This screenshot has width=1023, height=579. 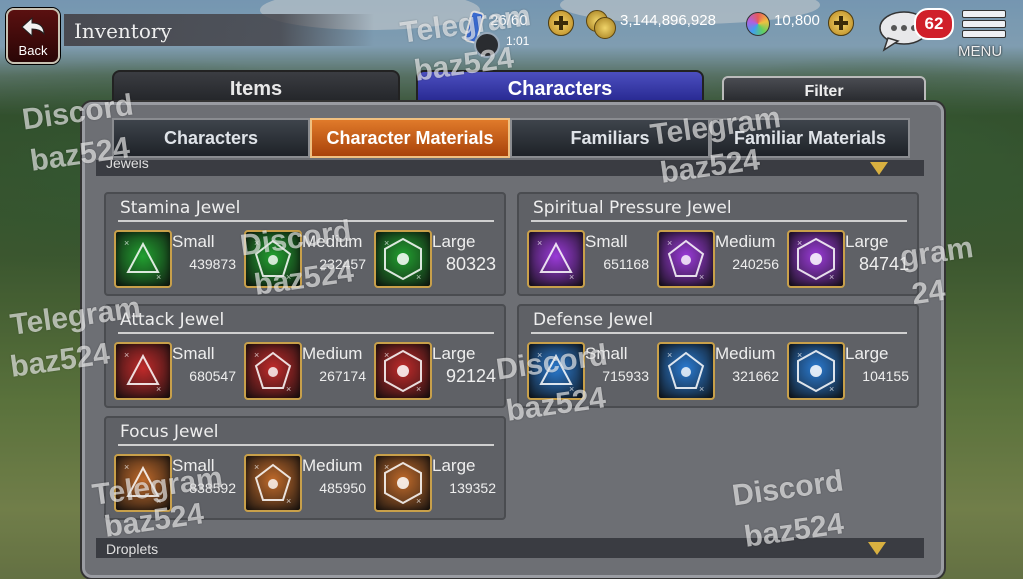 I want to click on subtab-familiar-materials: Familiar Materials, so click(x=810, y=138).